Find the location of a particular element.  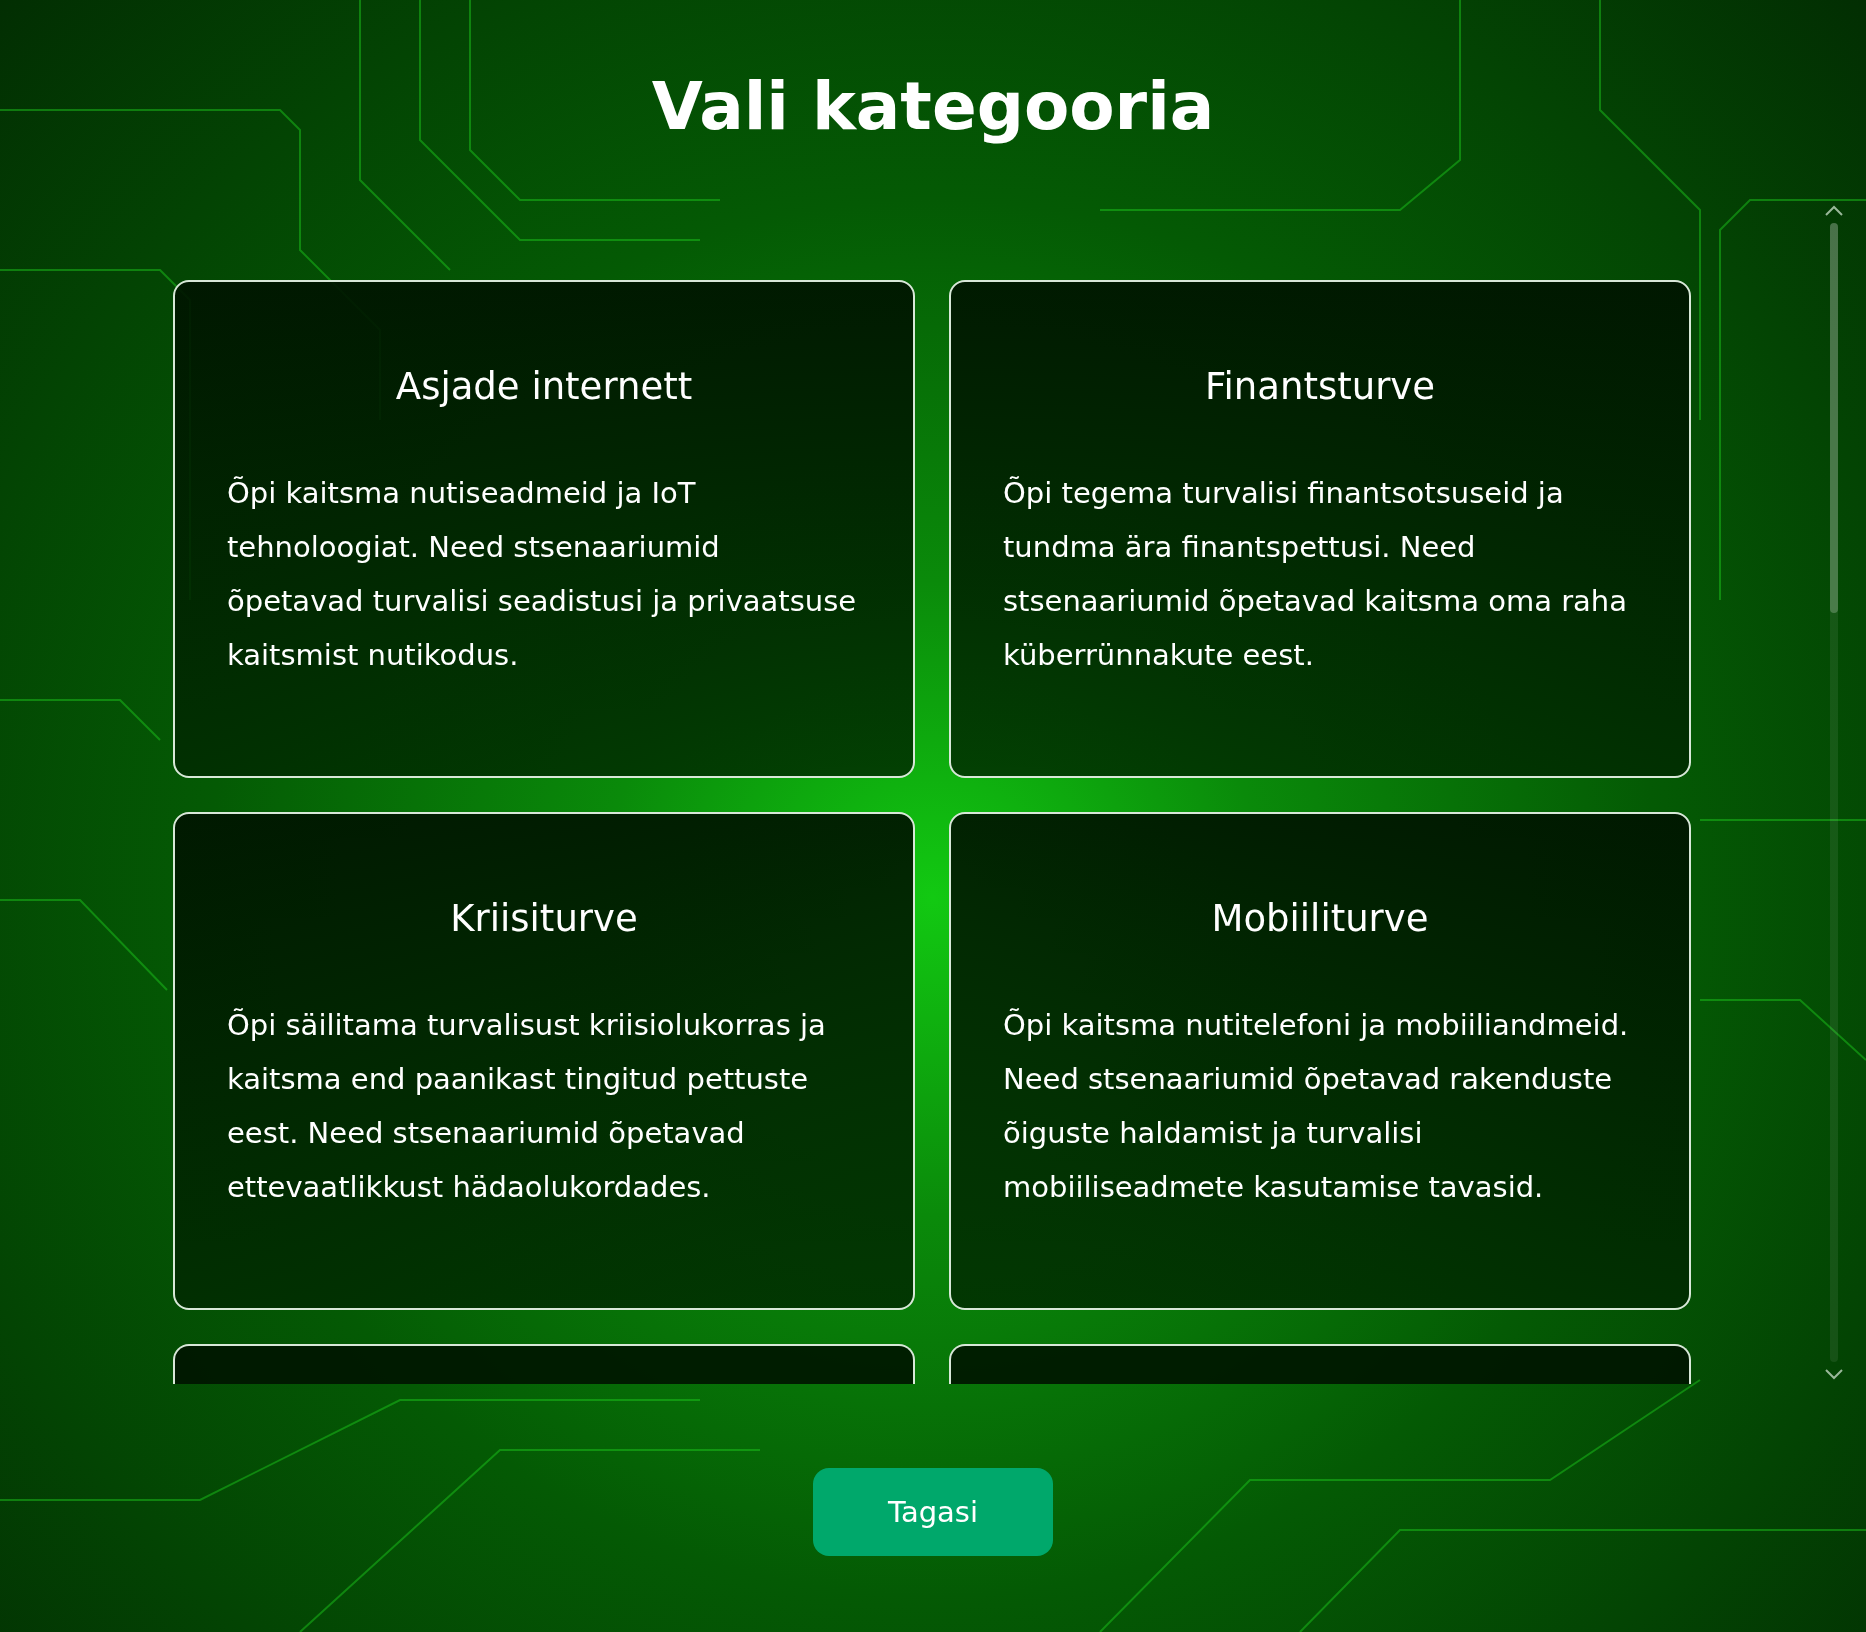

category-title: Asjade internett is located at coordinates (544, 387).